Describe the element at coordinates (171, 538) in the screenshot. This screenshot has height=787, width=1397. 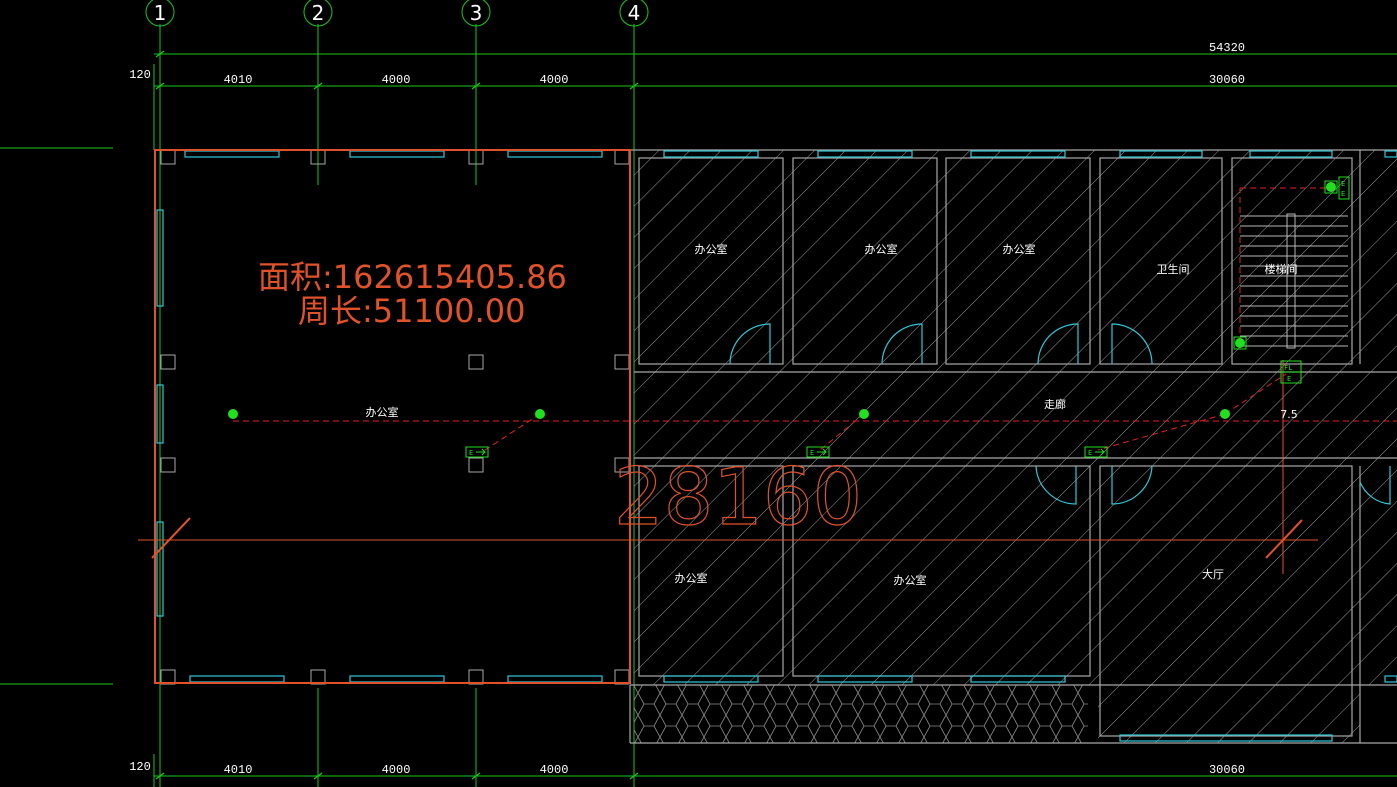
I see `section-tick-left` at that location.